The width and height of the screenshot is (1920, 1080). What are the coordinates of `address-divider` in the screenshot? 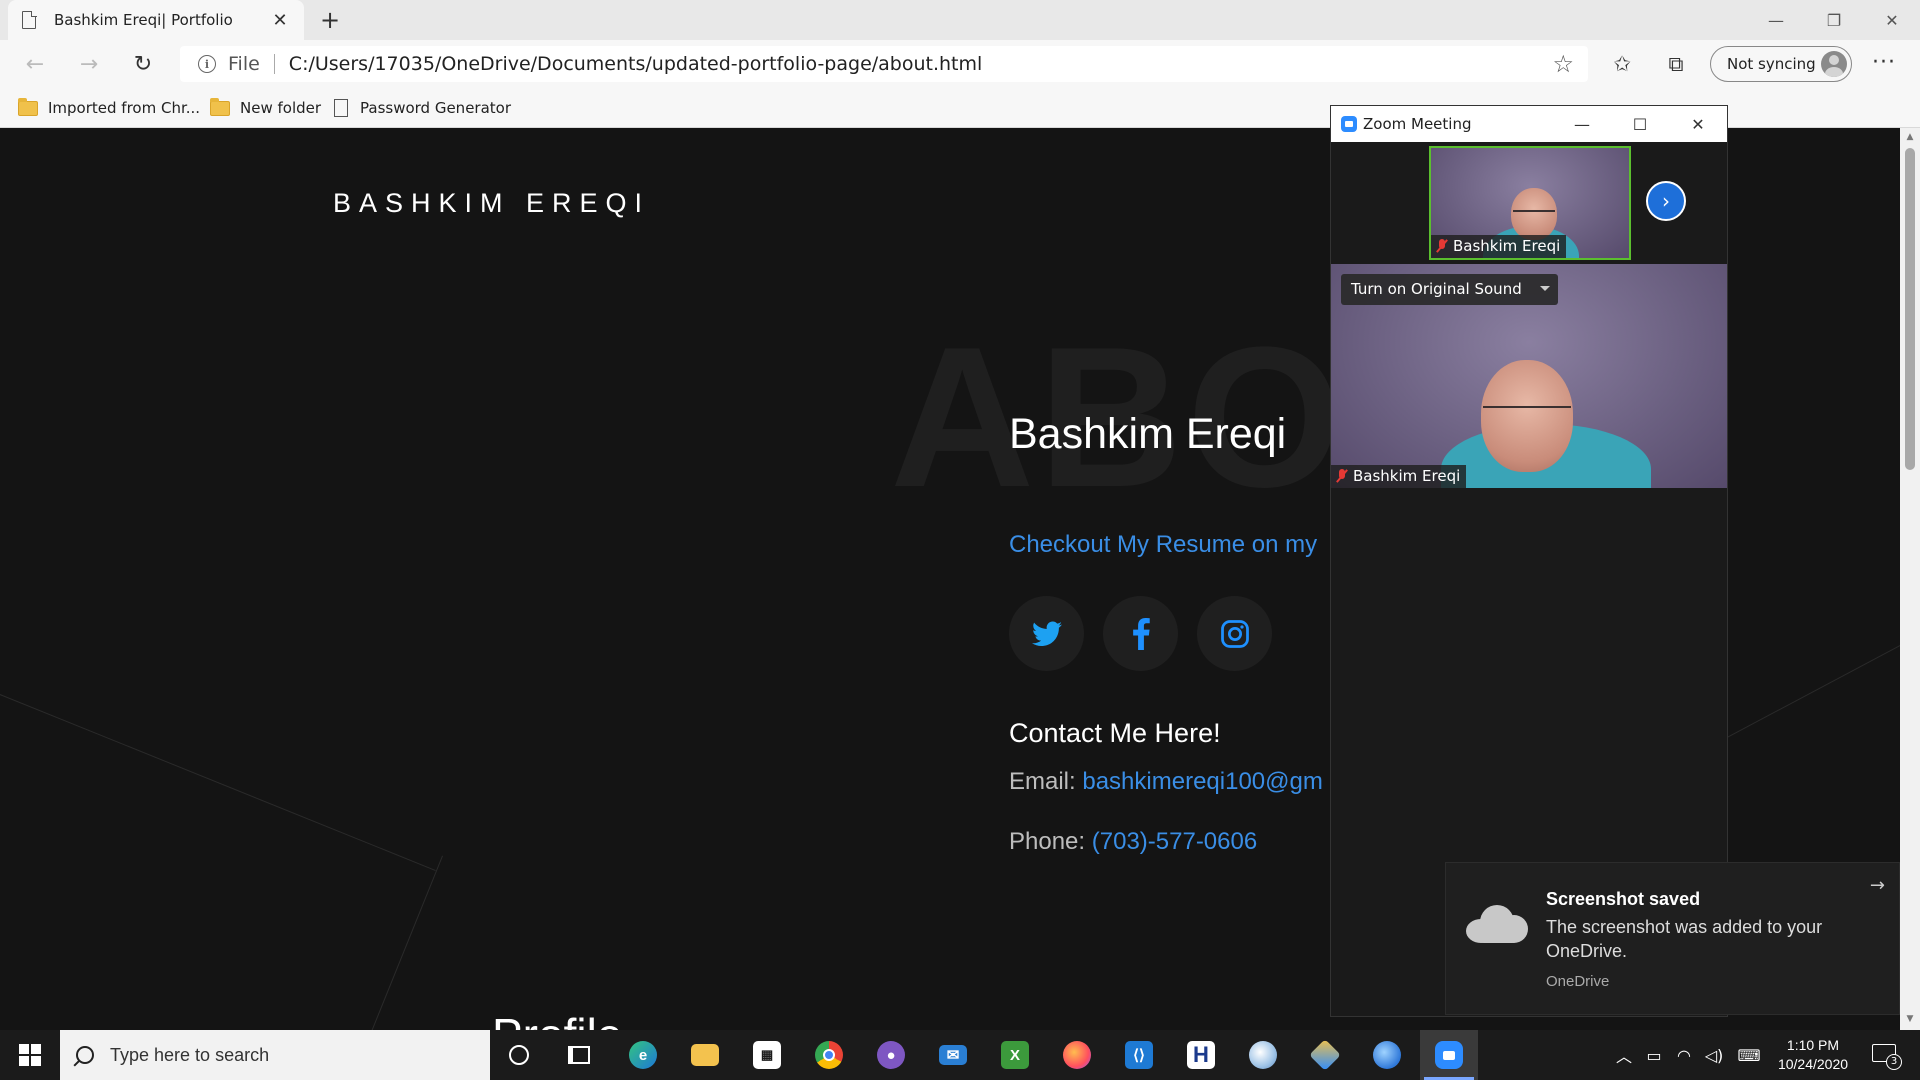 It's located at (274, 64).